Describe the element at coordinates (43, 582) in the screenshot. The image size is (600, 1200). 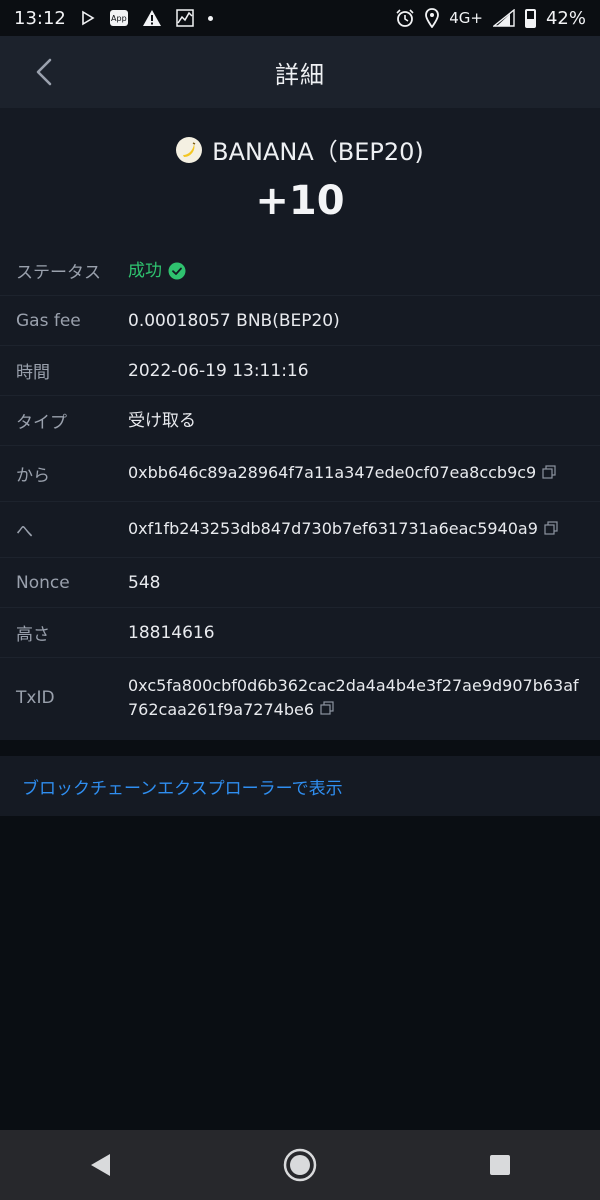
I see `detail-label: Nonce` at that location.